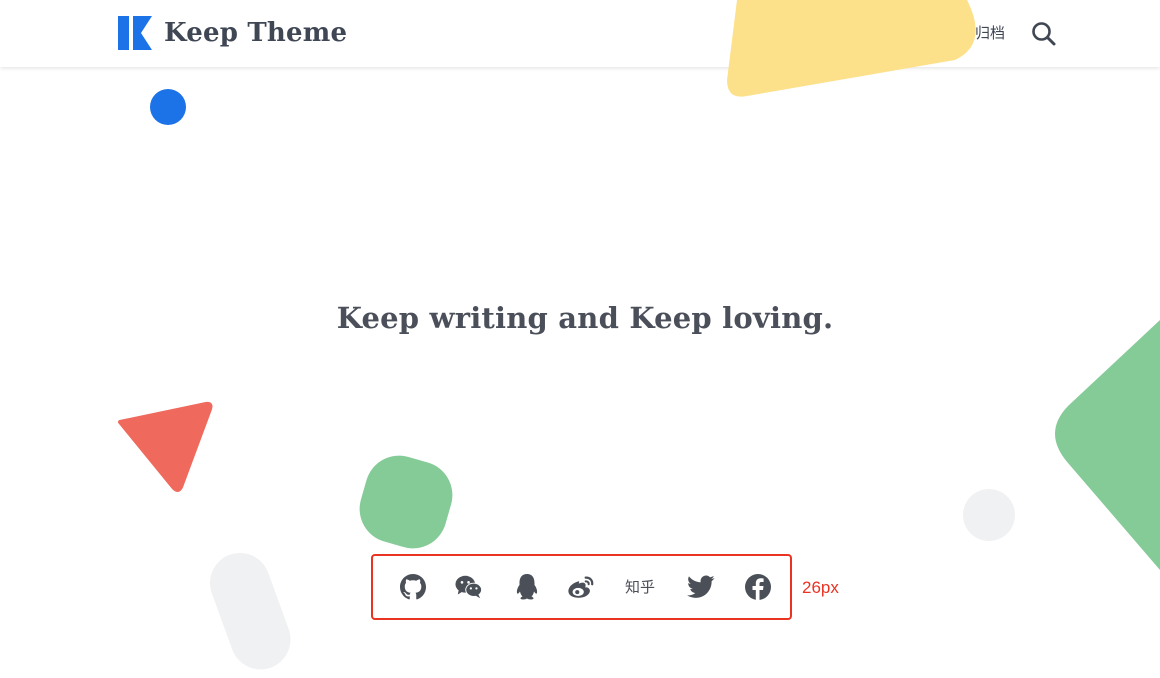  I want to click on twitter-icon, so click(701, 587).